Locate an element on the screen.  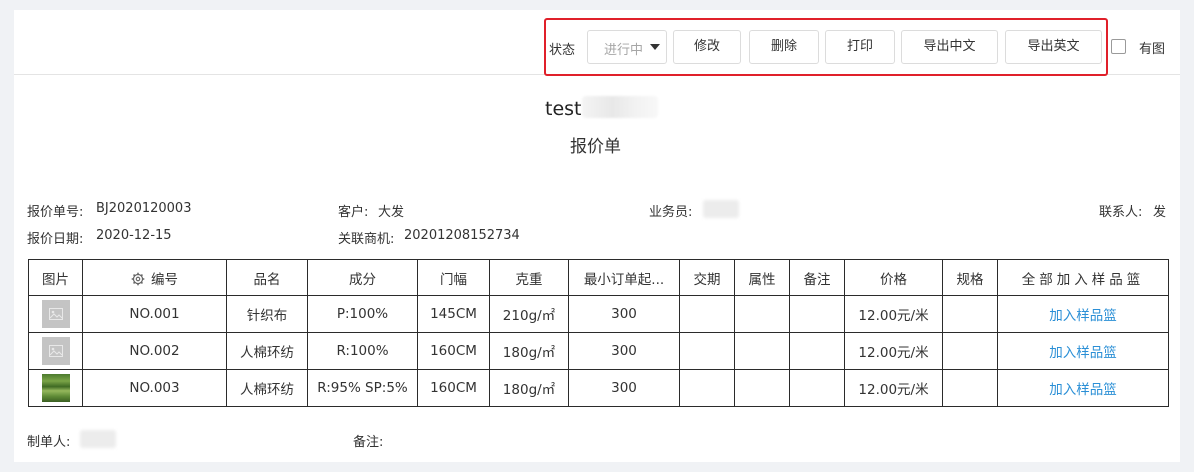
print-button: 打印 is located at coordinates (860, 47).